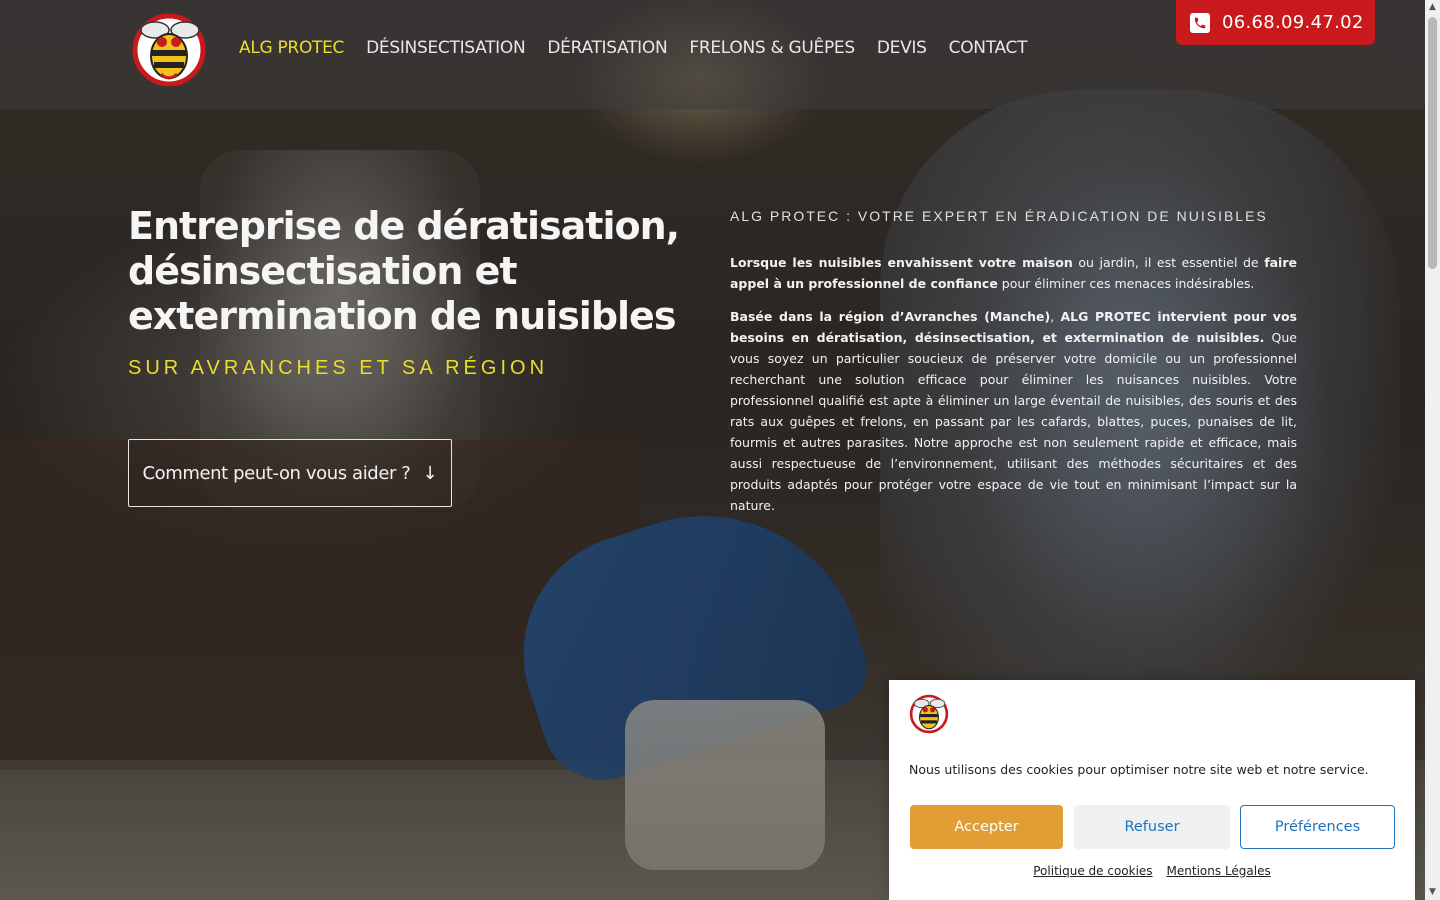 The height and width of the screenshot is (900, 1440). What do you see at coordinates (276, 473) in the screenshot?
I see `help-button-label: Comment peut-on vous aider ?` at bounding box center [276, 473].